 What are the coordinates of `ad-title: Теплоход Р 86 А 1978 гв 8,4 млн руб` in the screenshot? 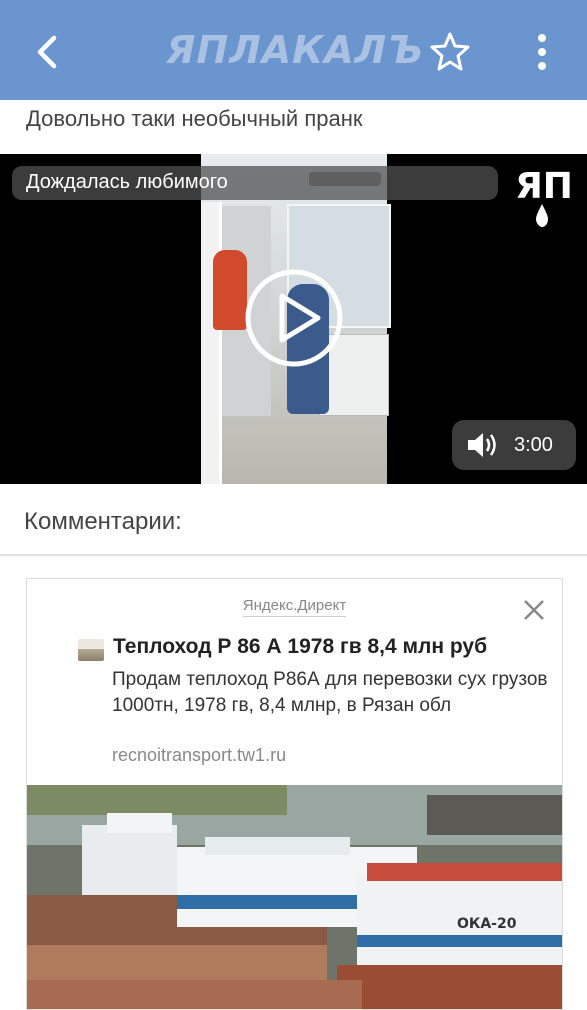 It's located at (300, 647).